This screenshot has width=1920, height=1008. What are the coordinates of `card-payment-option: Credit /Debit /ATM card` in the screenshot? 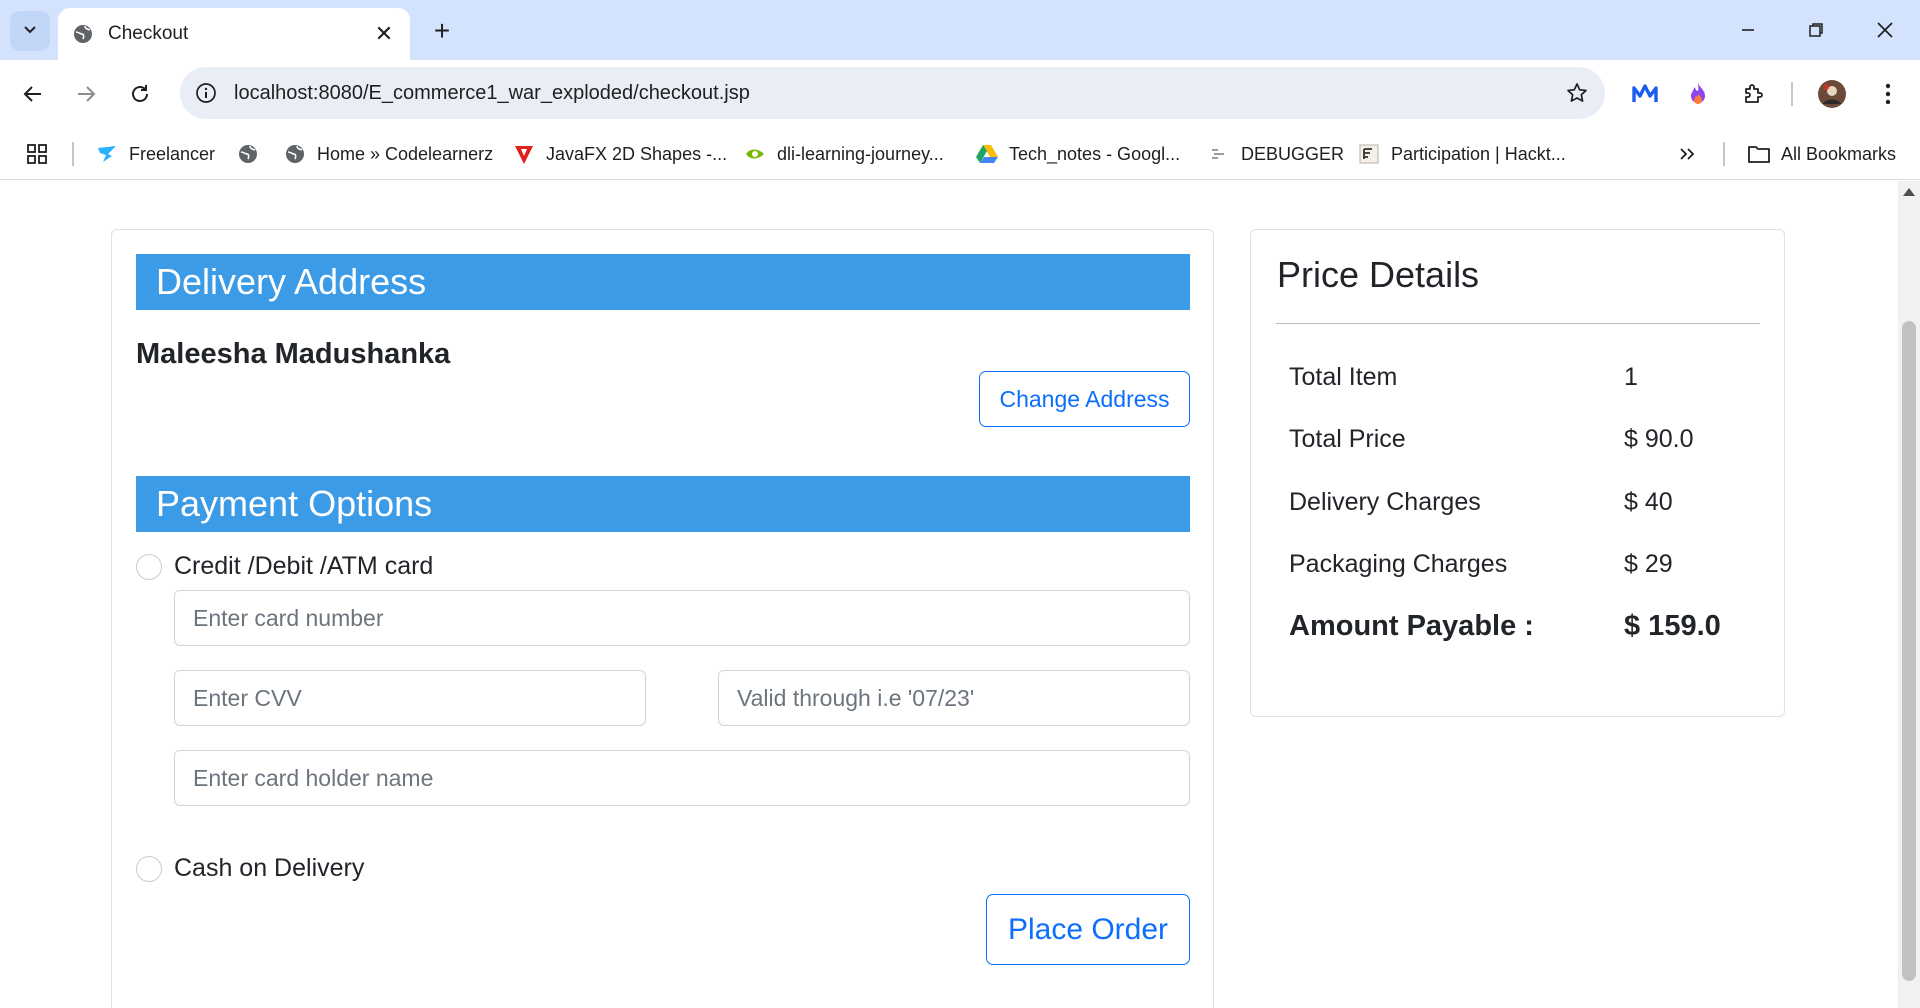 It's located at (284, 566).